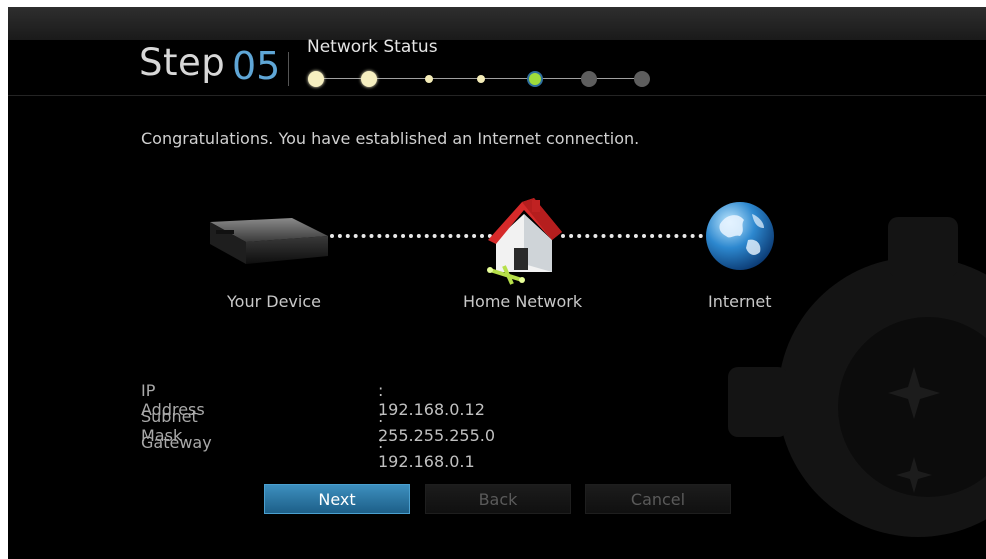  I want to click on info-label: Gateway, so click(176, 442).